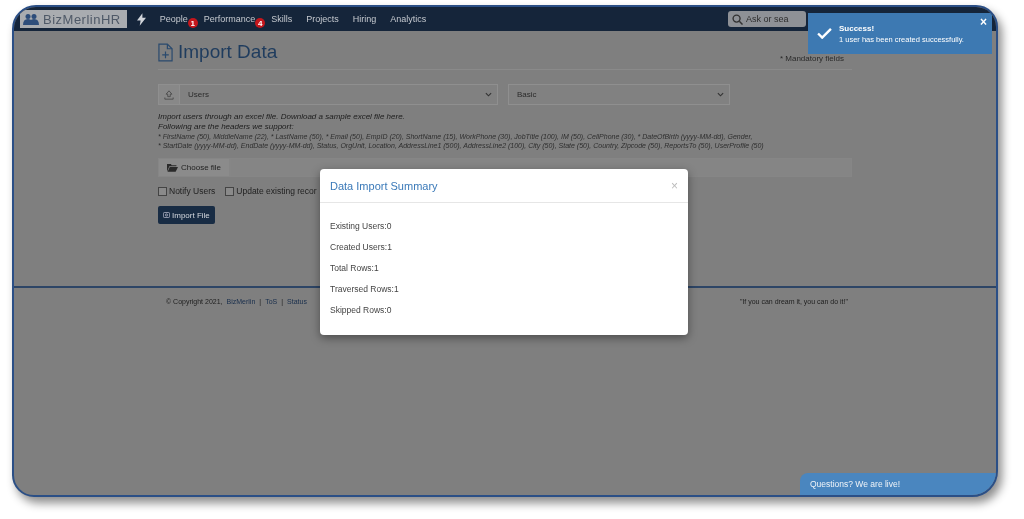 The image size is (1024, 519). I want to click on upload-icon, so click(169, 94).